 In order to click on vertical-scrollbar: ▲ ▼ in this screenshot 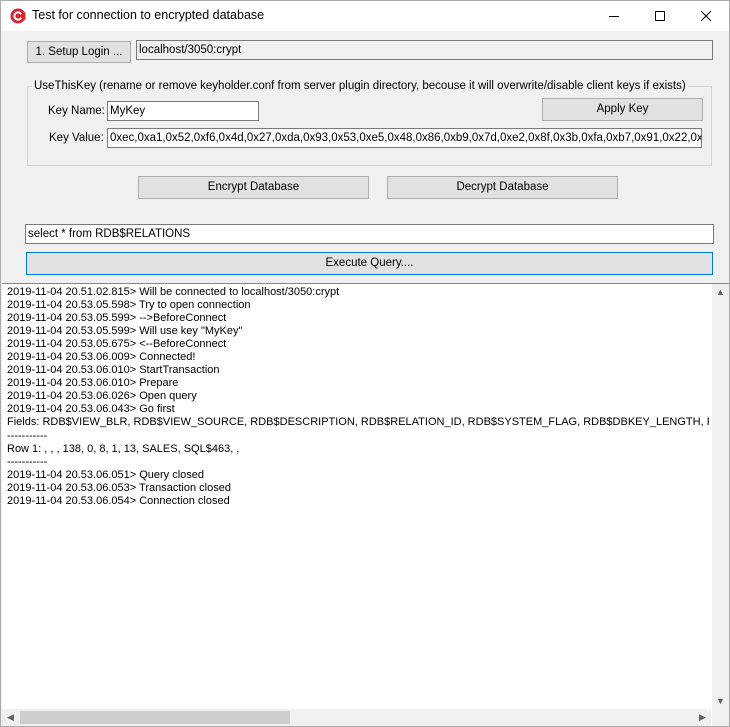, I will do `click(720, 497)`.